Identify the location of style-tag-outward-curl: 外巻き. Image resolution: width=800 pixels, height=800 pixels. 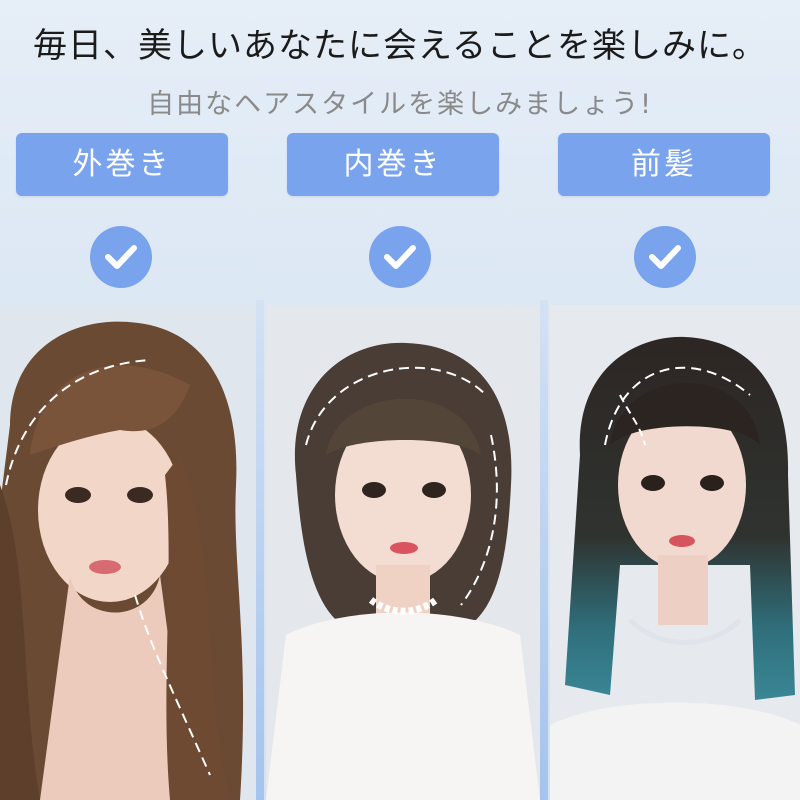
(122, 164).